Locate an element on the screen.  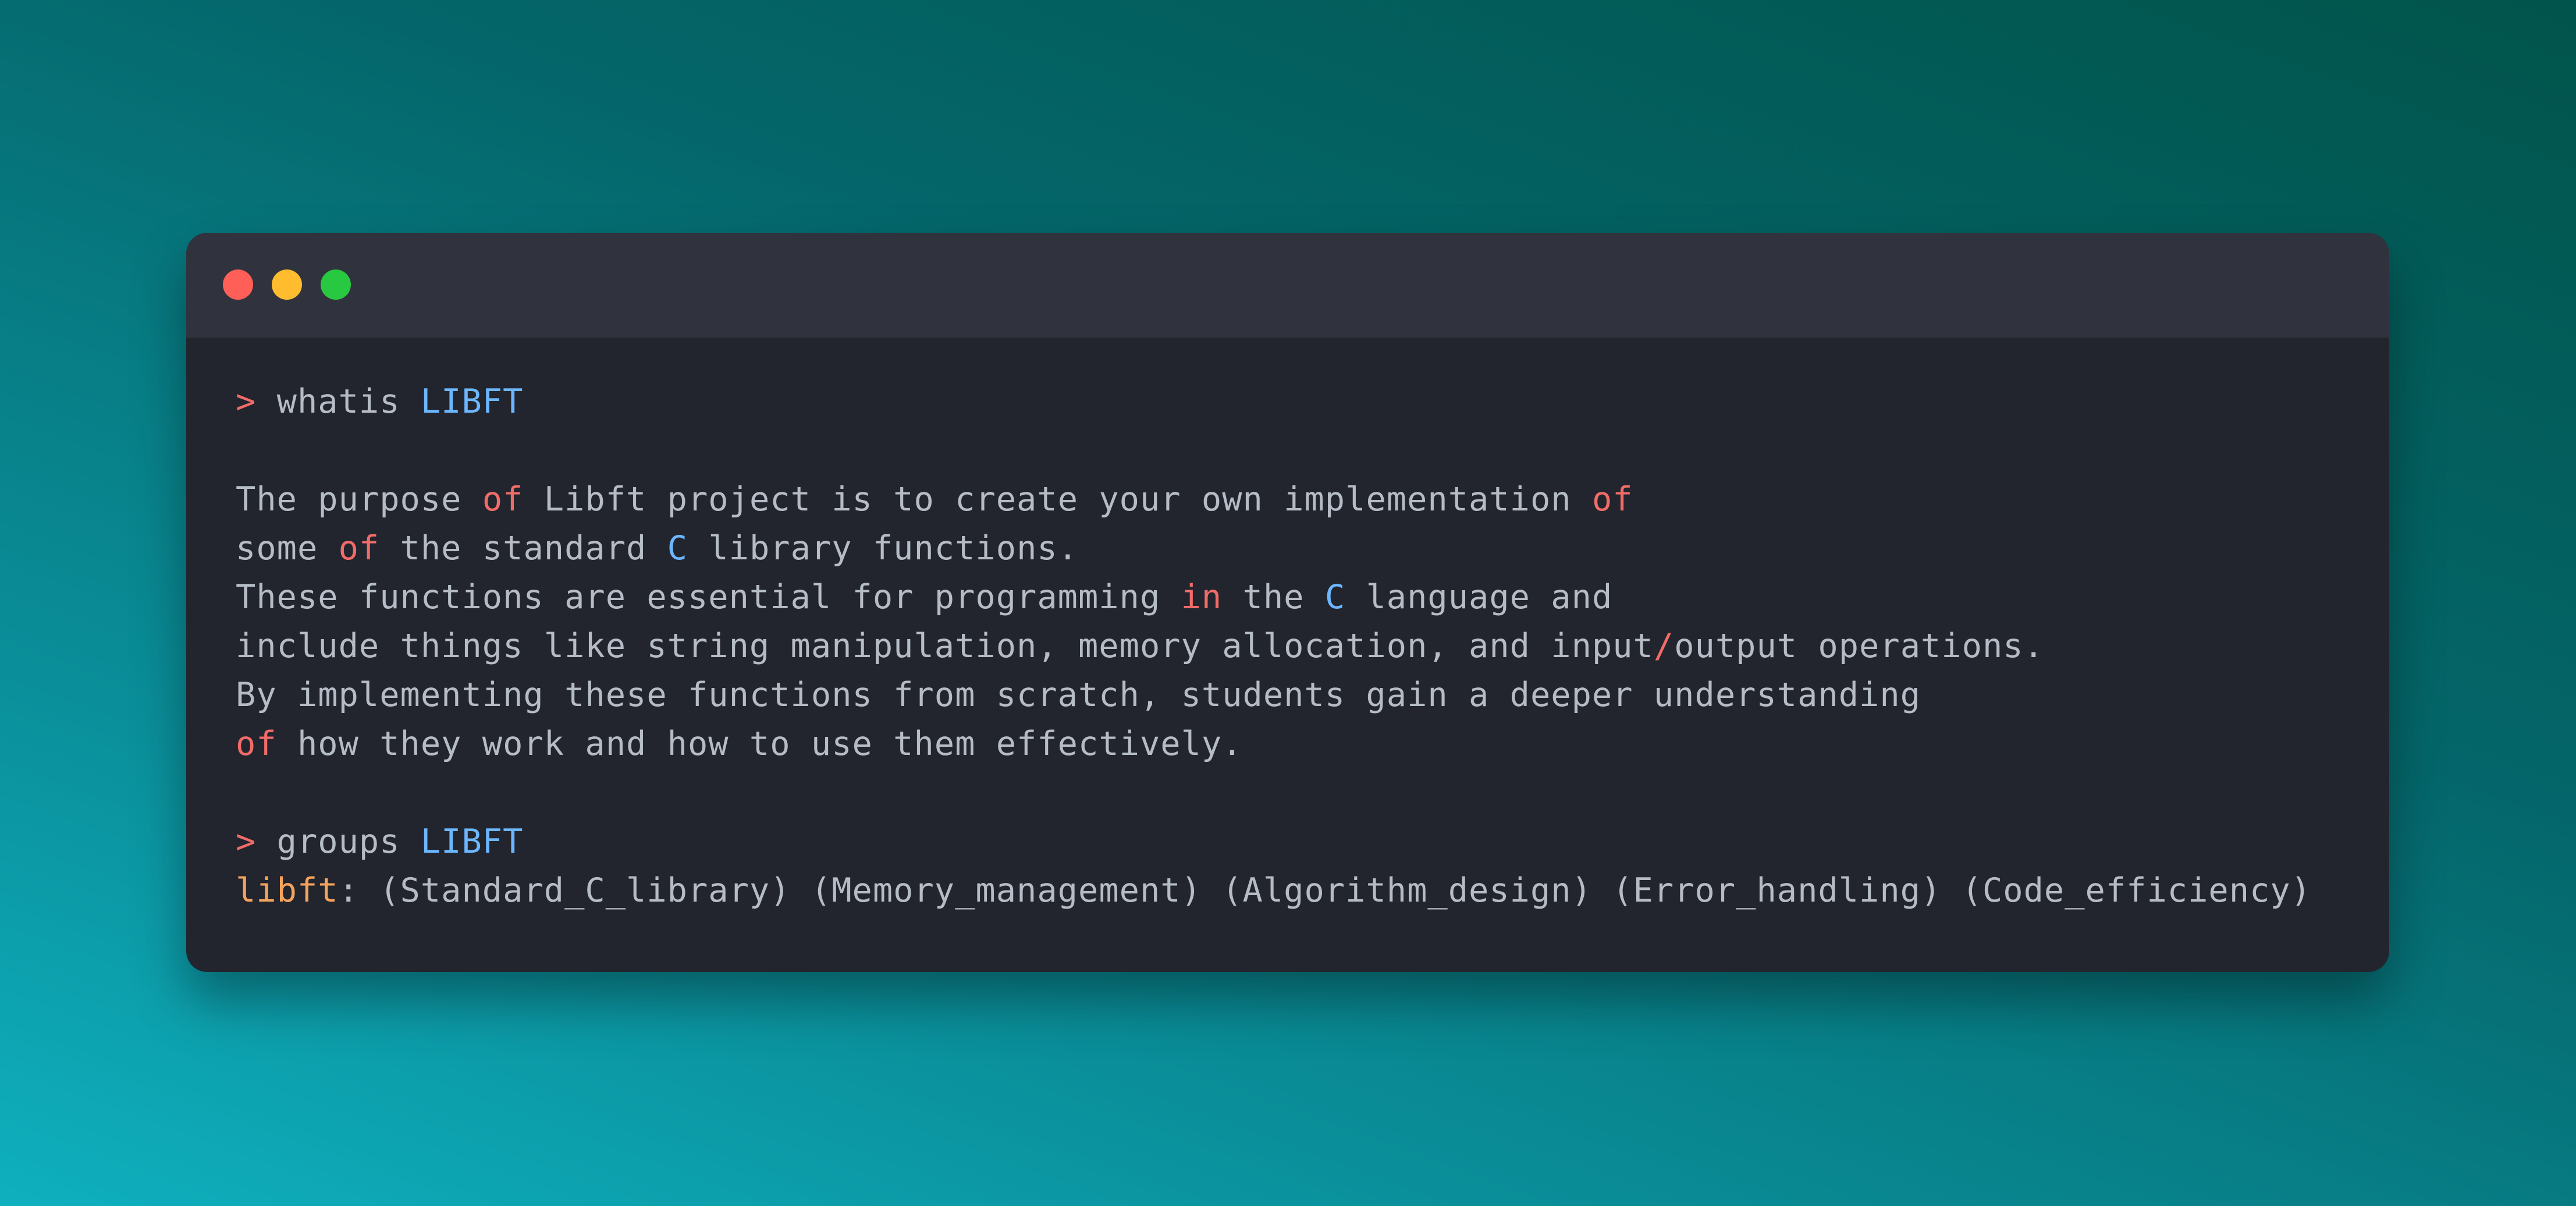
keyword-text: / is located at coordinates (1664, 646).